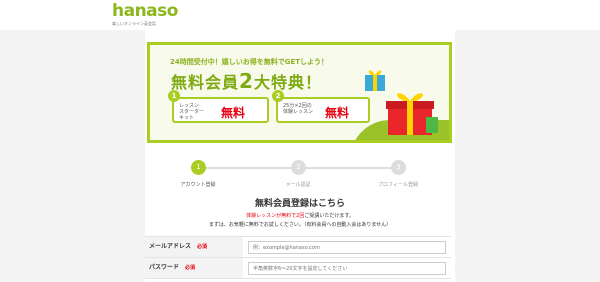 The image size is (600, 282). Describe the element at coordinates (194, 247) in the screenshot. I see `field-label-email: メールアドレス 必須` at that location.